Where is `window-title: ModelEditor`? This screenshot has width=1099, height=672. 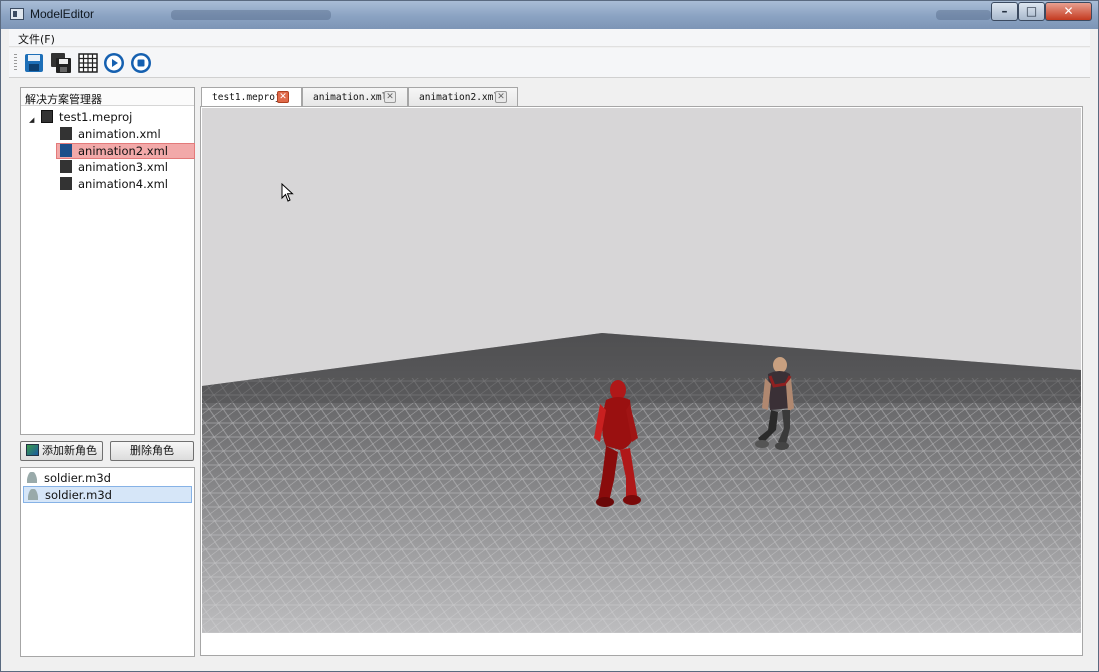
window-title: ModelEditor is located at coordinates (62, 14).